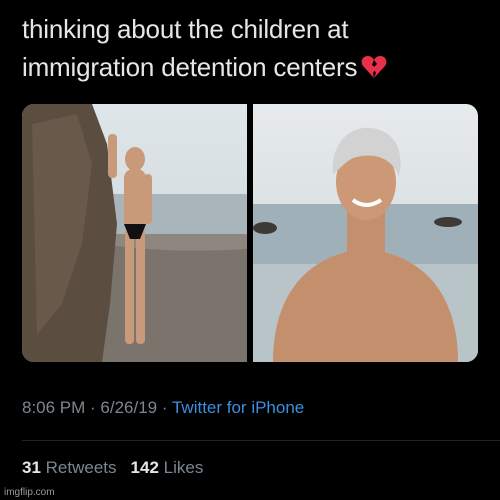  What do you see at coordinates (190, 67) in the screenshot?
I see `tweet-text-line-2-content: immigration detention centers` at bounding box center [190, 67].